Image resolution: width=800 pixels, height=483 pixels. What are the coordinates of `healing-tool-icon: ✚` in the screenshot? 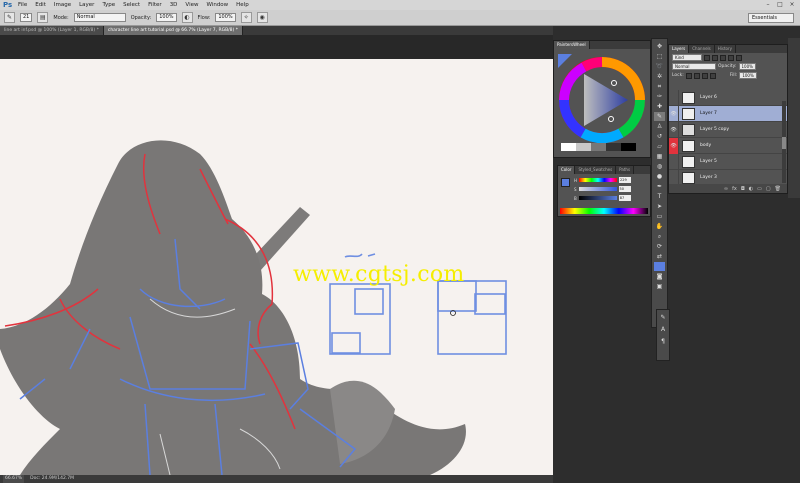 It's located at (659, 106).